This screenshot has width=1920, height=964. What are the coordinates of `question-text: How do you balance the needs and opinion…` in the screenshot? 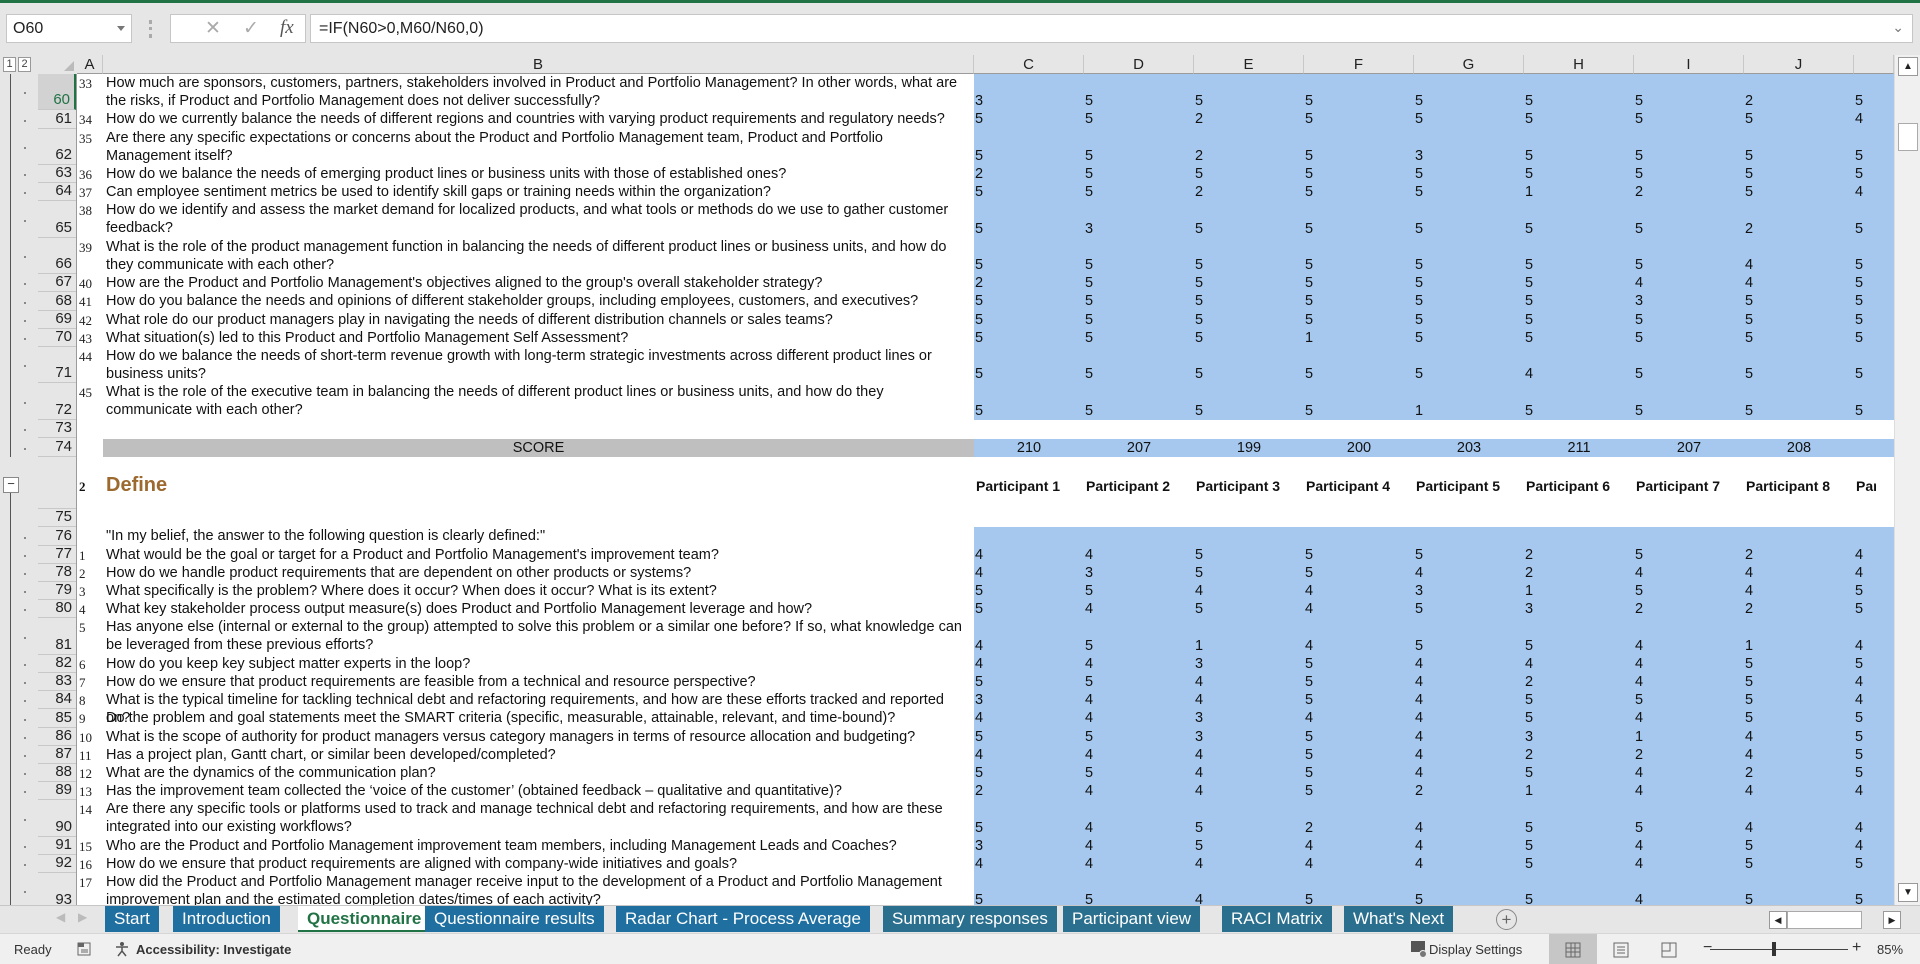 It's located at (538, 301).